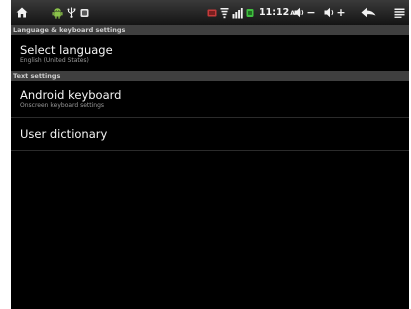 This screenshot has width=411, height=309. What do you see at coordinates (66, 50) in the screenshot?
I see `select-language-title: Select language` at bounding box center [66, 50].